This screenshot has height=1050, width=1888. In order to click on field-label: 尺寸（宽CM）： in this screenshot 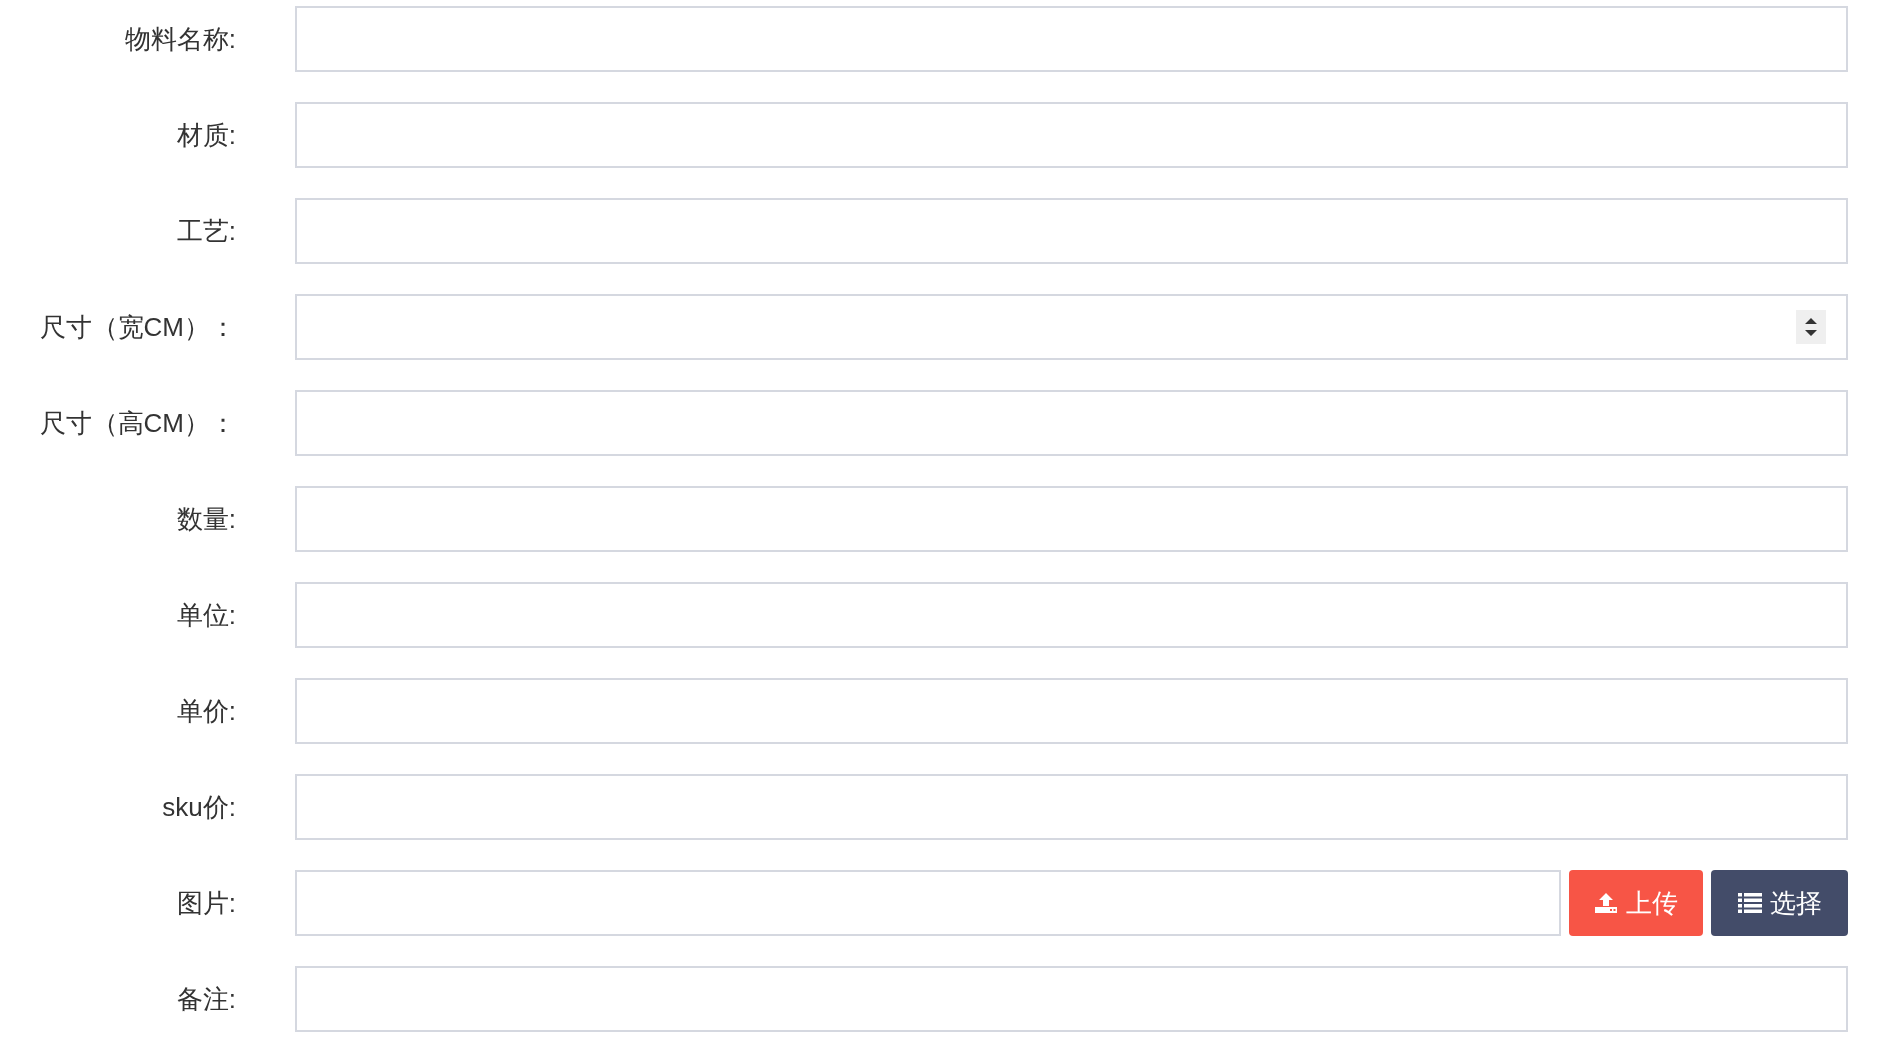, I will do `click(137, 327)`.